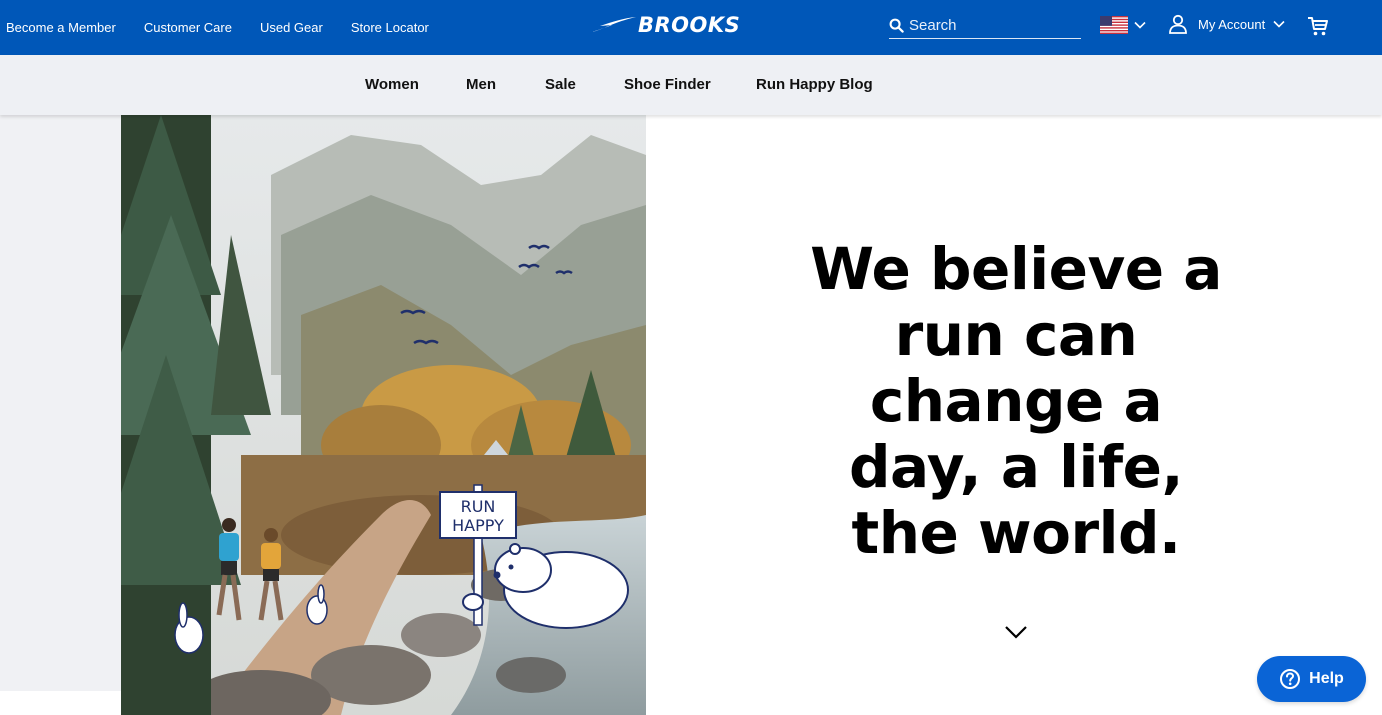  I want to click on brooks-wordmark: BROOKS, so click(689, 25).